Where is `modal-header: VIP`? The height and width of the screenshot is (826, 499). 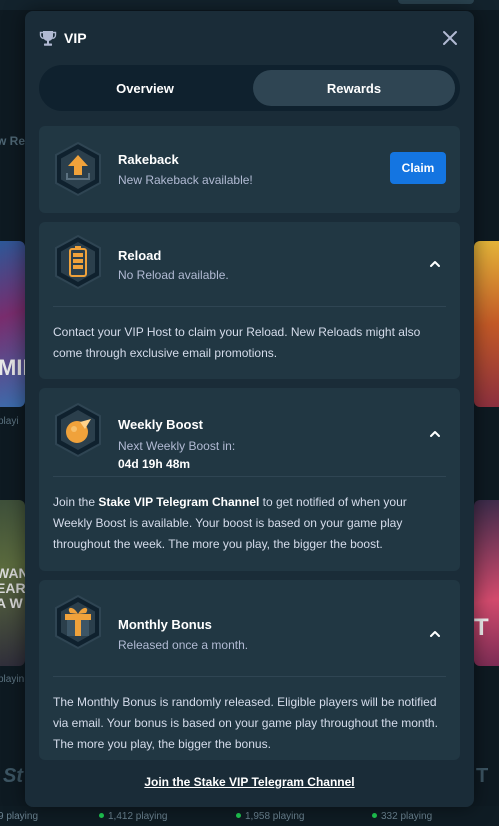 modal-header: VIP is located at coordinates (249, 39).